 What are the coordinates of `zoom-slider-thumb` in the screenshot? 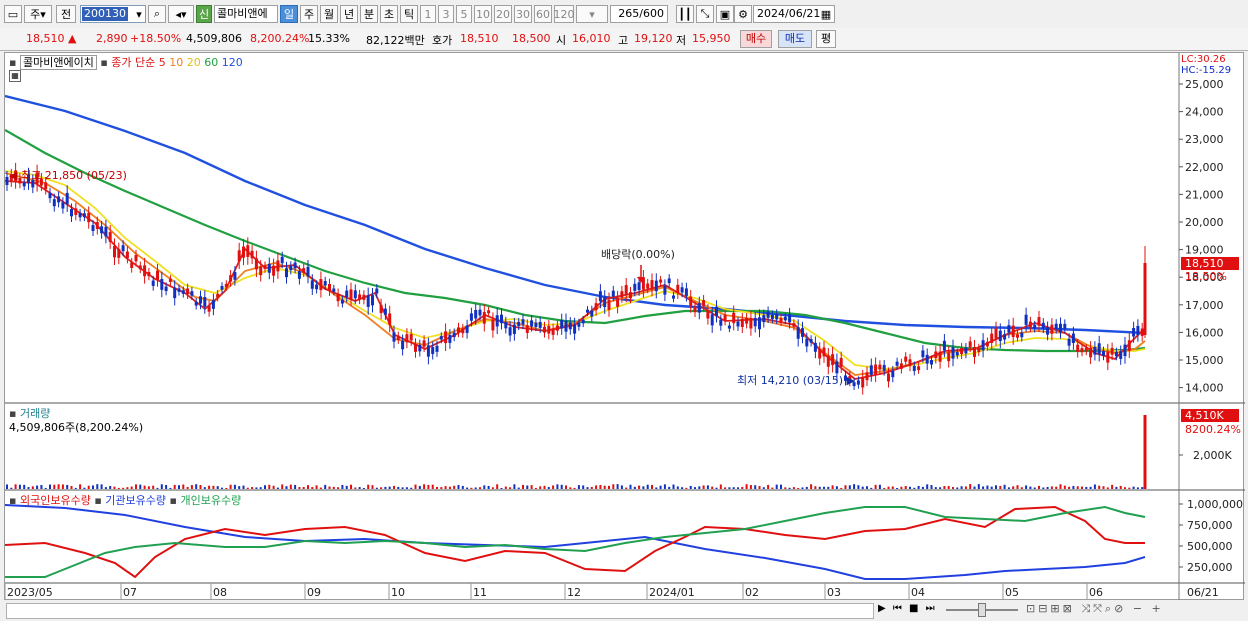 It's located at (982, 610).